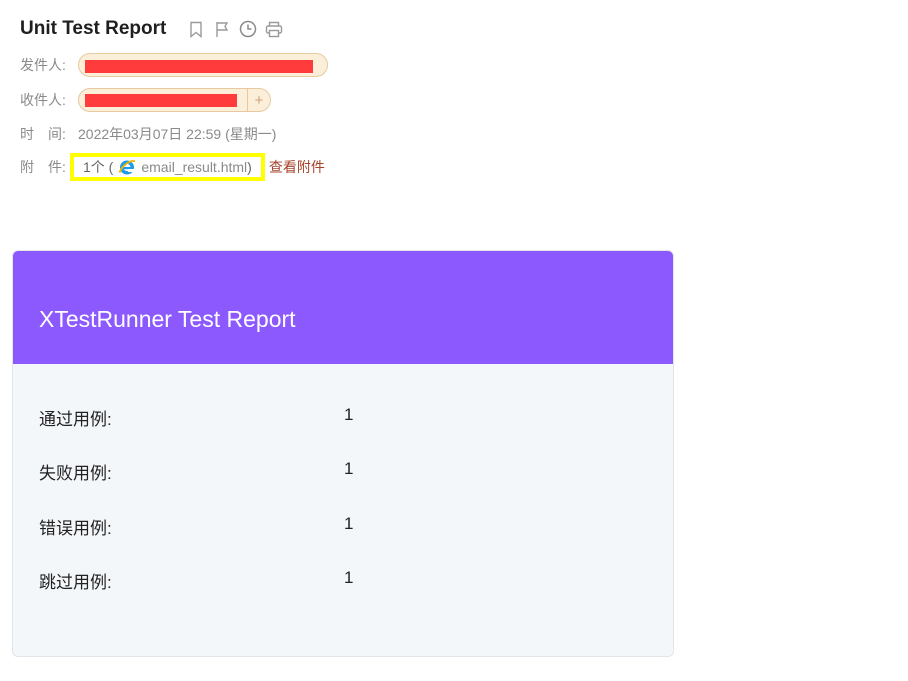 This screenshot has width=908, height=681. What do you see at coordinates (43, 65) in the screenshot?
I see `from-label: 发件人:` at bounding box center [43, 65].